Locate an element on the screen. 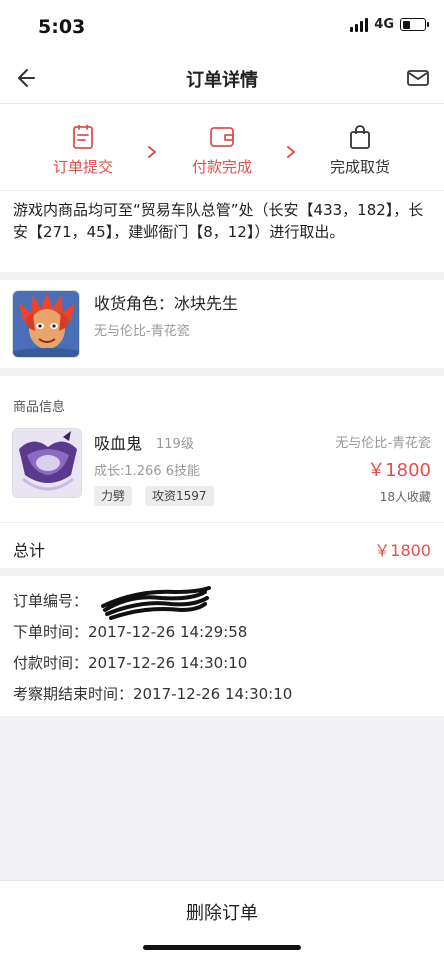 The height and width of the screenshot is (960, 444). order-inspect-label: 考察期结束时间： is located at coordinates (73, 694).